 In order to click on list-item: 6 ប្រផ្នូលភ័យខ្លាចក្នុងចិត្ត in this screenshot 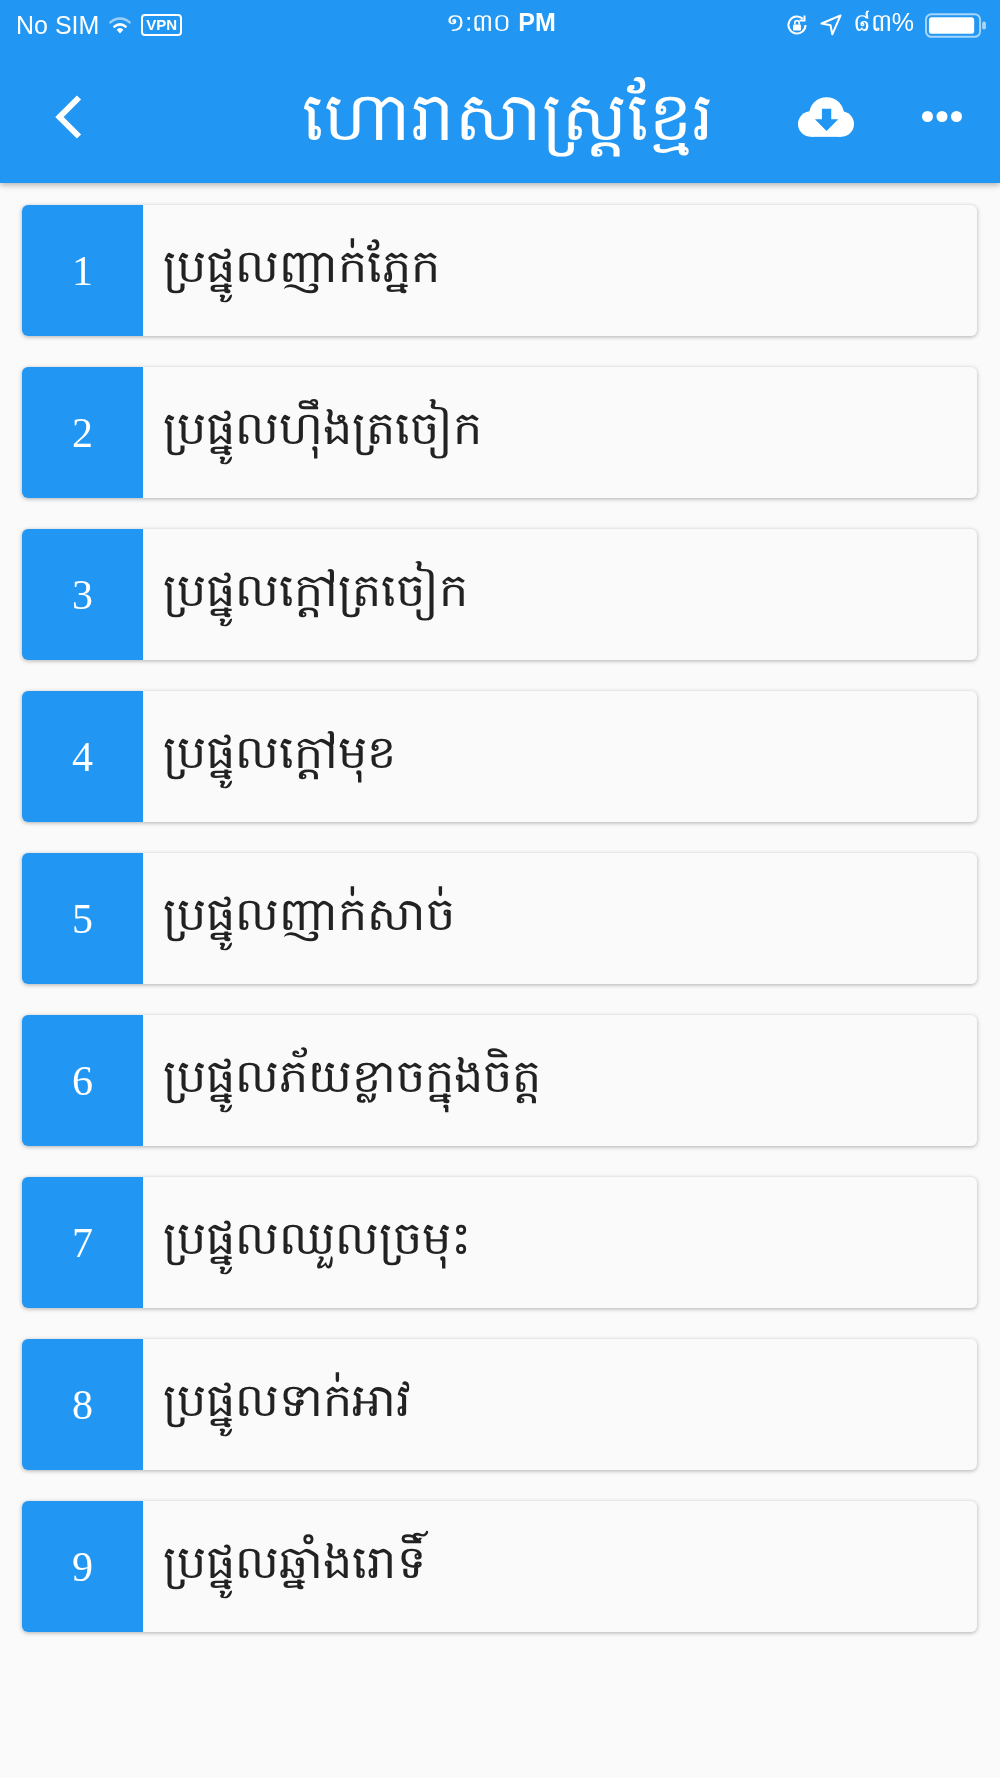, I will do `click(499, 1080)`.